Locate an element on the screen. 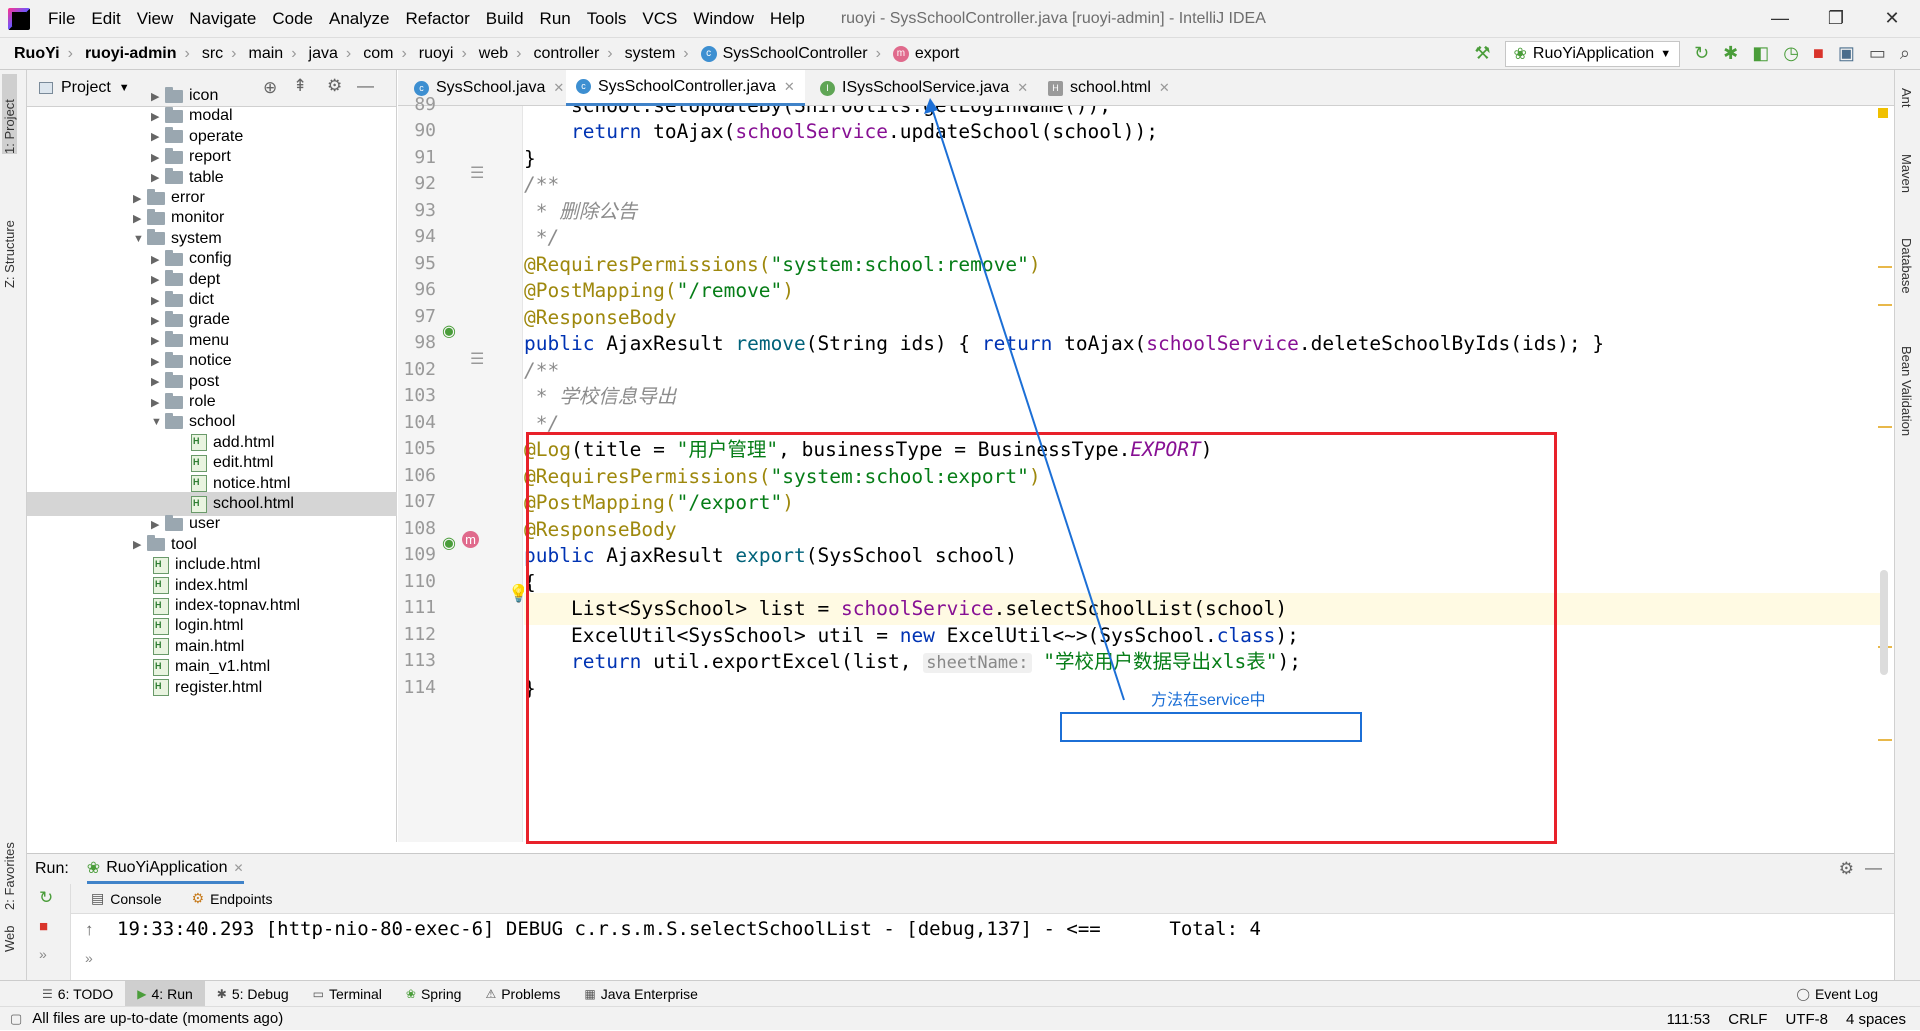  search-icon: ⌕ is located at coordinates (1905, 53).